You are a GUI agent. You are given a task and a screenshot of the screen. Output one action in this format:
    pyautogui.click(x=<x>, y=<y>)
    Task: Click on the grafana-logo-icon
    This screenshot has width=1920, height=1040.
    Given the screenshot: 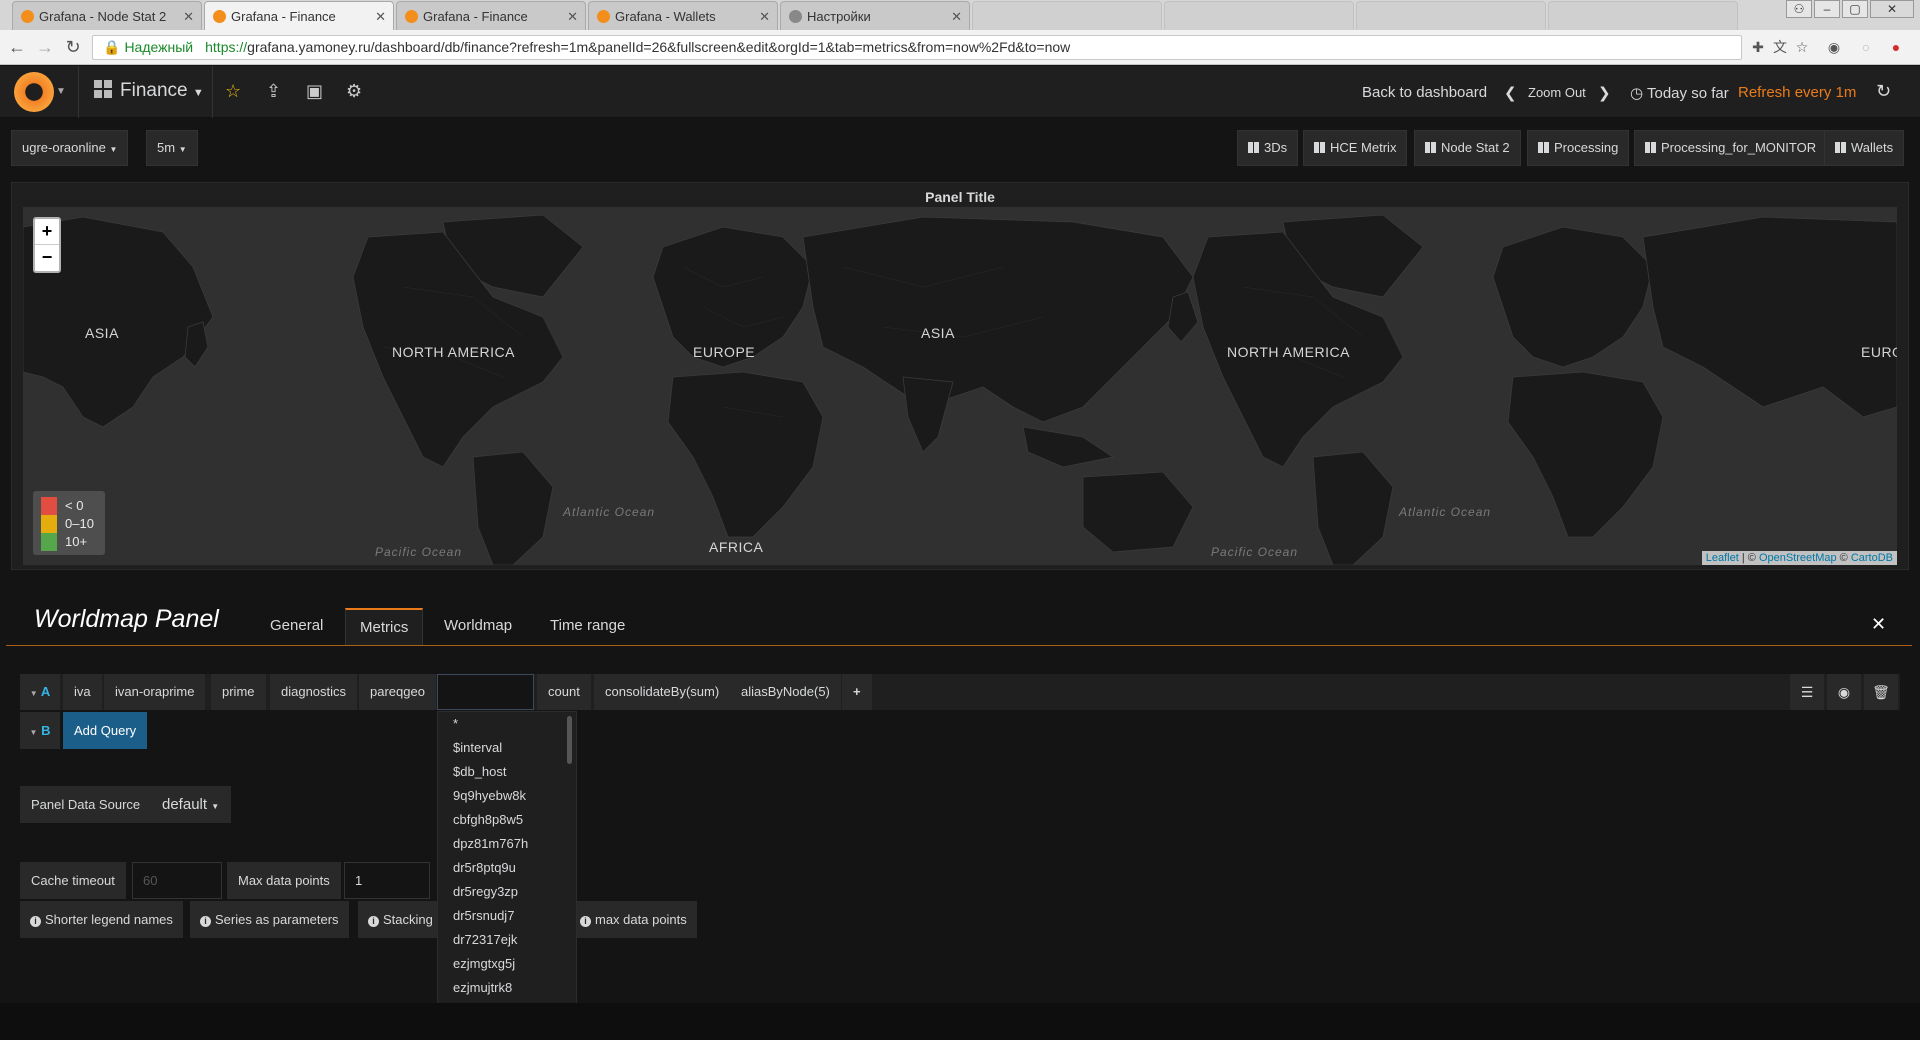 What is the action you would take?
    pyautogui.click(x=34, y=92)
    